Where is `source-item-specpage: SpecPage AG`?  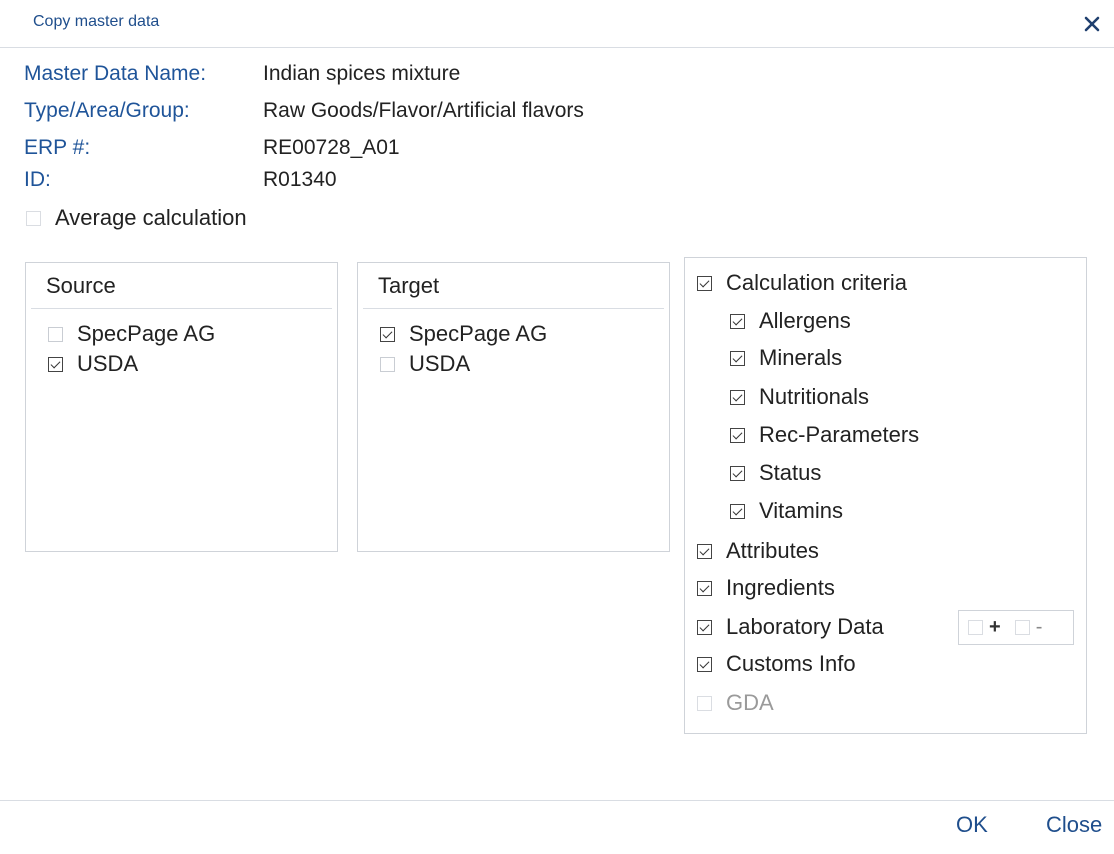
source-item-specpage: SpecPage AG is located at coordinates (131, 334).